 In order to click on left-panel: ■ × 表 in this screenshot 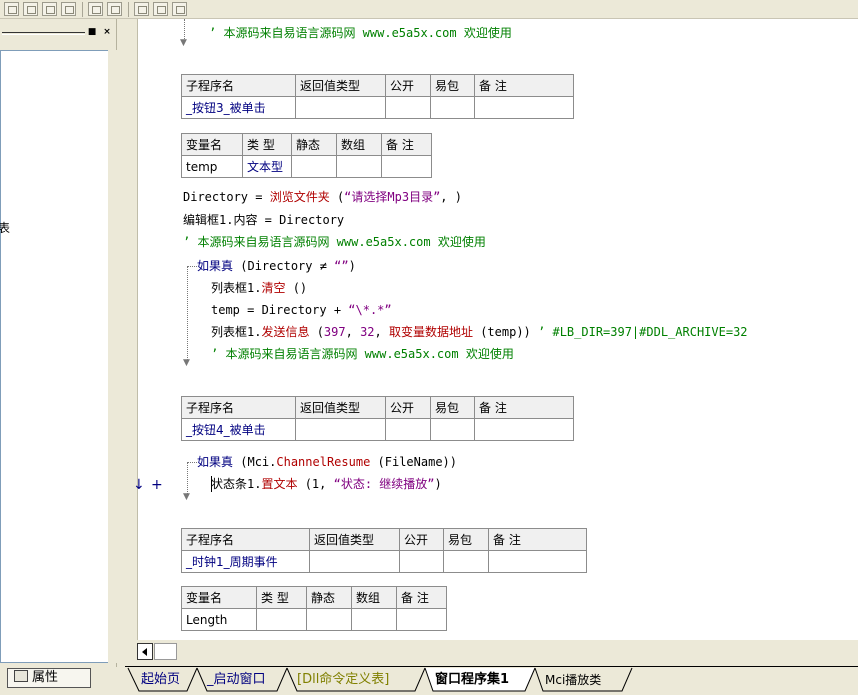, I will do `click(58, 343)`.